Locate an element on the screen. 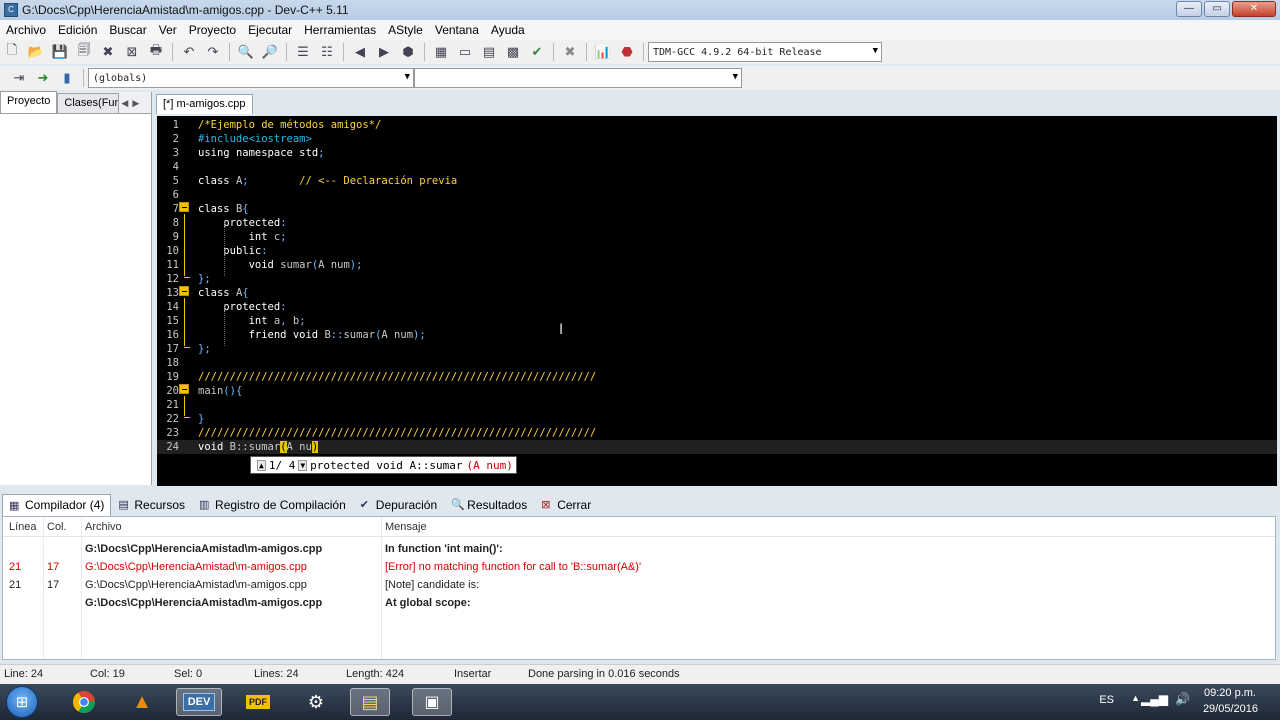 Image resolution: width=1280 pixels, height=720 pixels. header-message: Mensaje is located at coordinates (406, 527).